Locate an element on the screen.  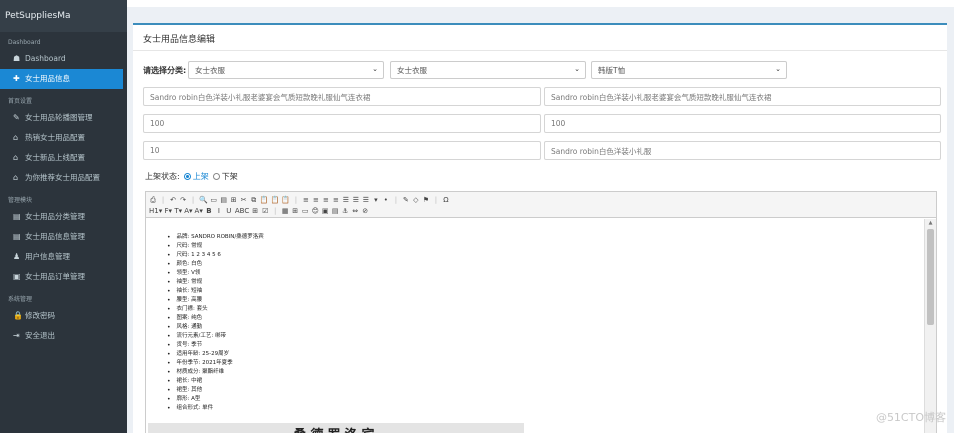
original-price-input: 100 is located at coordinates (342, 123).